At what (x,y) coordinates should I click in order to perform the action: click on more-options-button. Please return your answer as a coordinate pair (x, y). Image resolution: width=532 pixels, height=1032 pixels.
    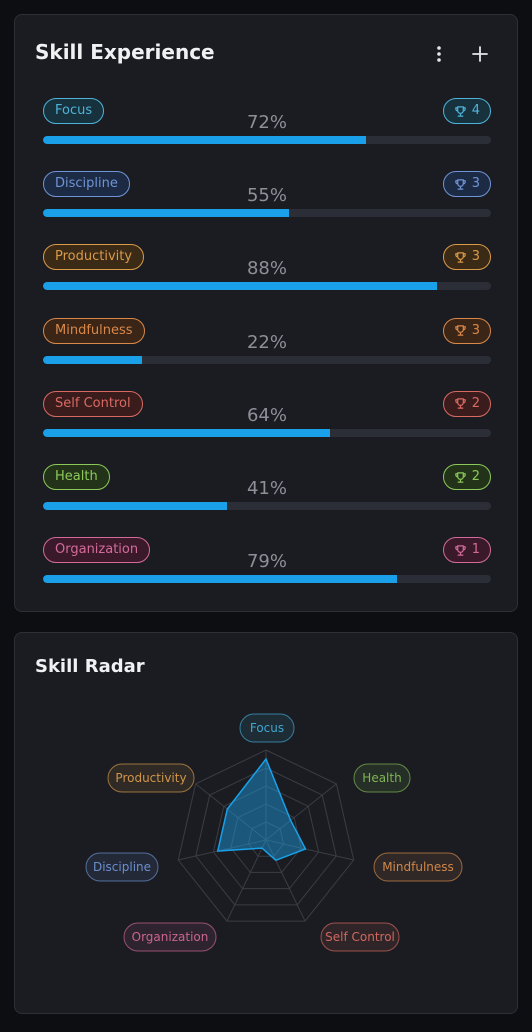
    Looking at the image, I should click on (439, 54).